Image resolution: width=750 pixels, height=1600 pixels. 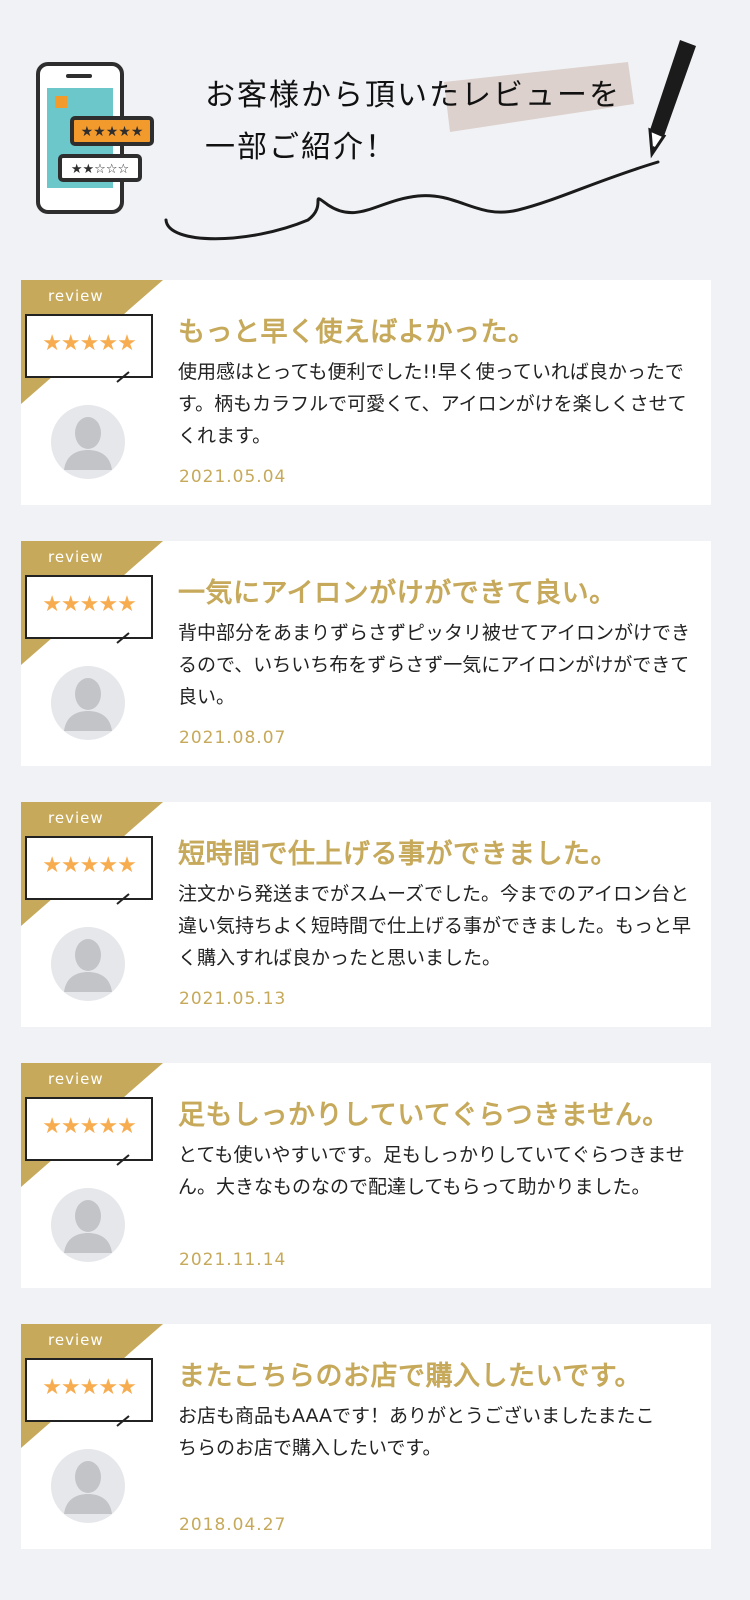 I want to click on review-date: 2021.05.04, so click(x=233, y=477).